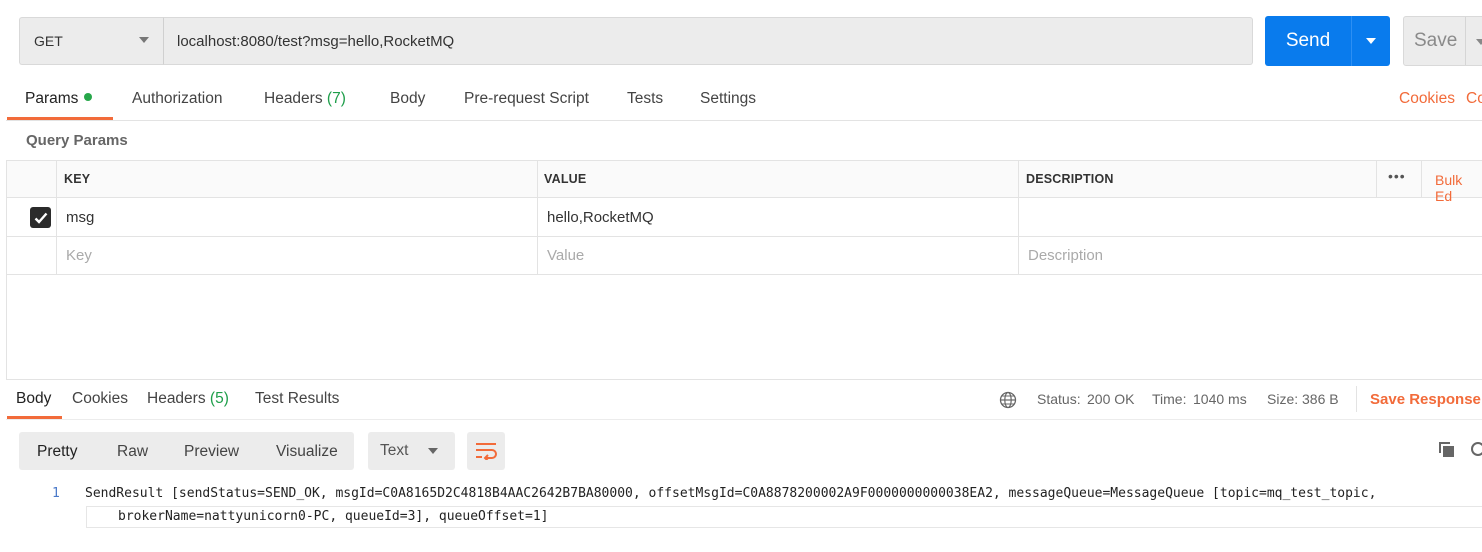 This screenshot has height=552, width=1482. I want to click on tab-tests: Tests, so click(645, 99).